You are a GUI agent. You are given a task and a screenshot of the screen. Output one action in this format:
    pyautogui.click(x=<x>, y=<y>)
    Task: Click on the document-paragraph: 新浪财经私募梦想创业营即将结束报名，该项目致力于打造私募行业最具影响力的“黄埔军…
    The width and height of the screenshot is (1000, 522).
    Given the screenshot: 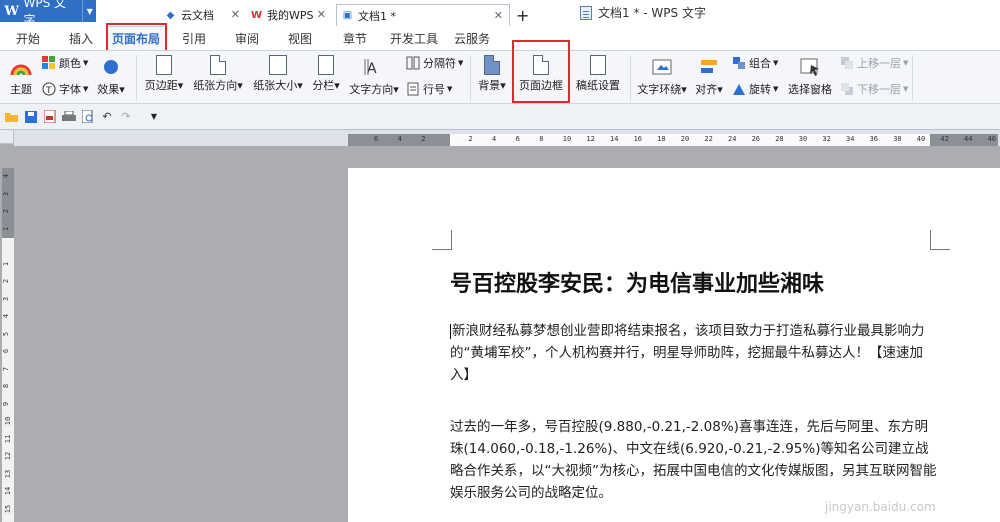 What is the action you would take?
    pyautogui.click(x=694, y=353)
    